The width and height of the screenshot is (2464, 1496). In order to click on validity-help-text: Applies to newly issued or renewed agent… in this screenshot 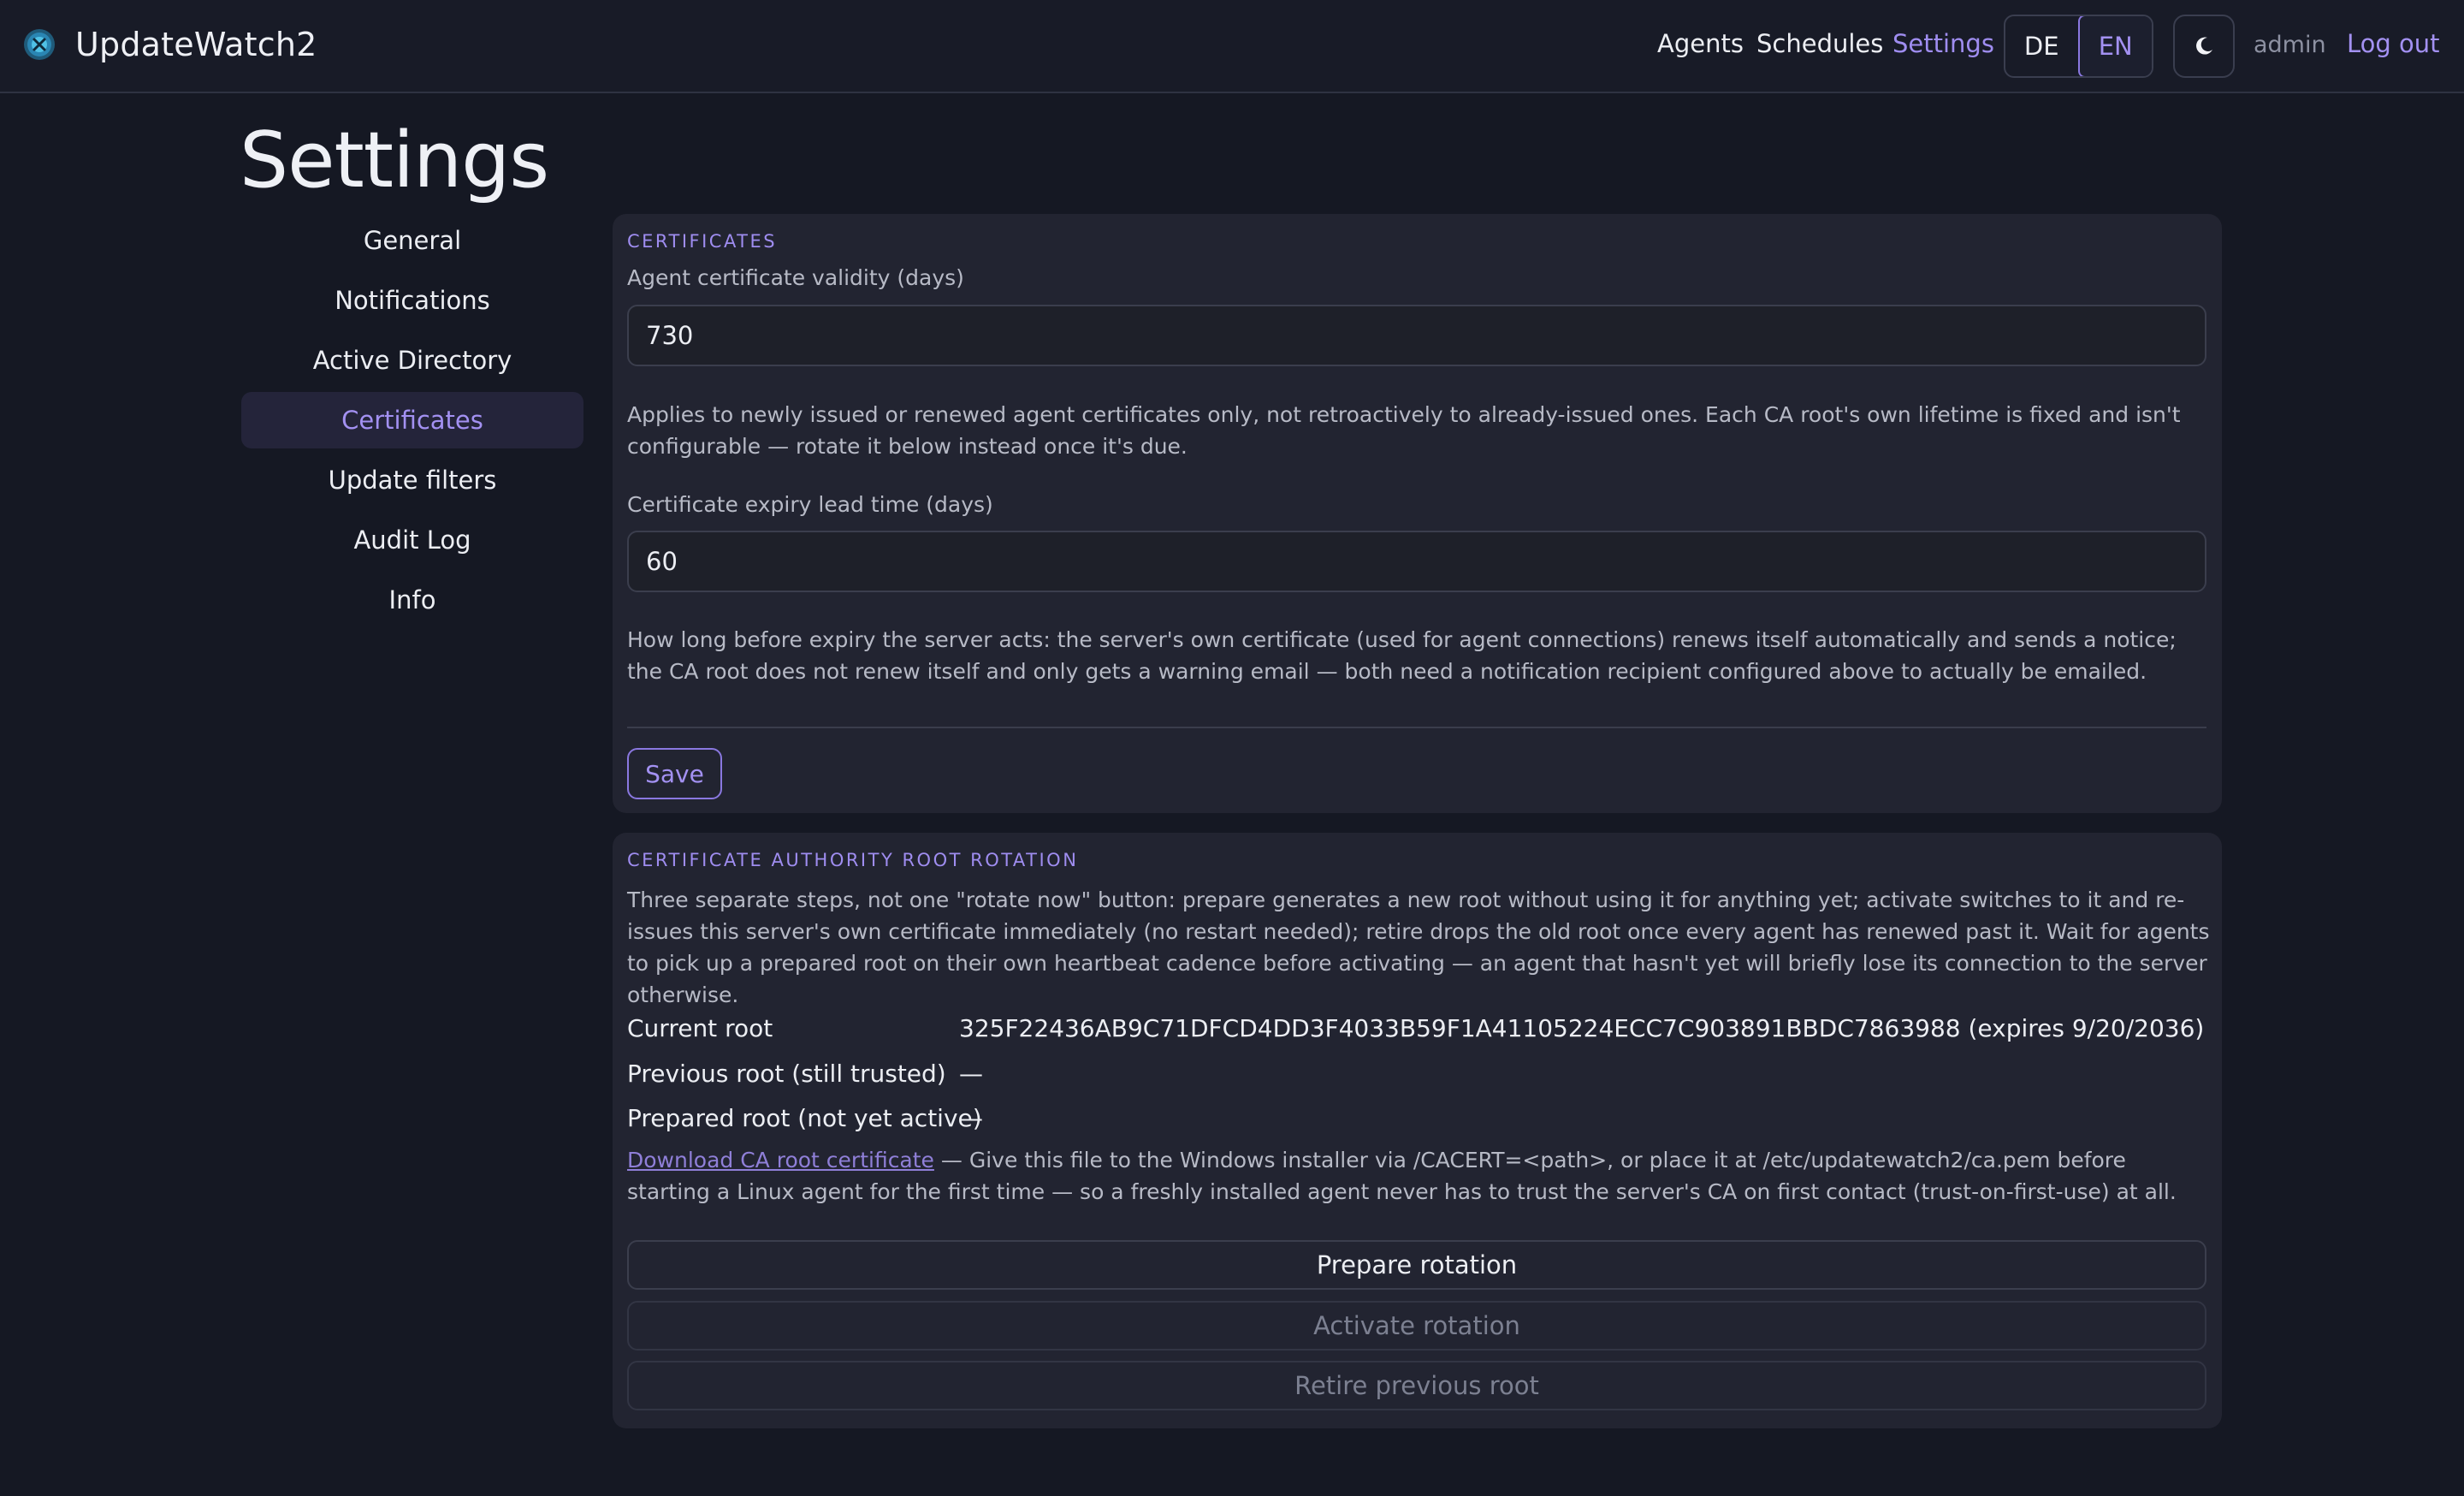, I will do `click(1404, 430)`.